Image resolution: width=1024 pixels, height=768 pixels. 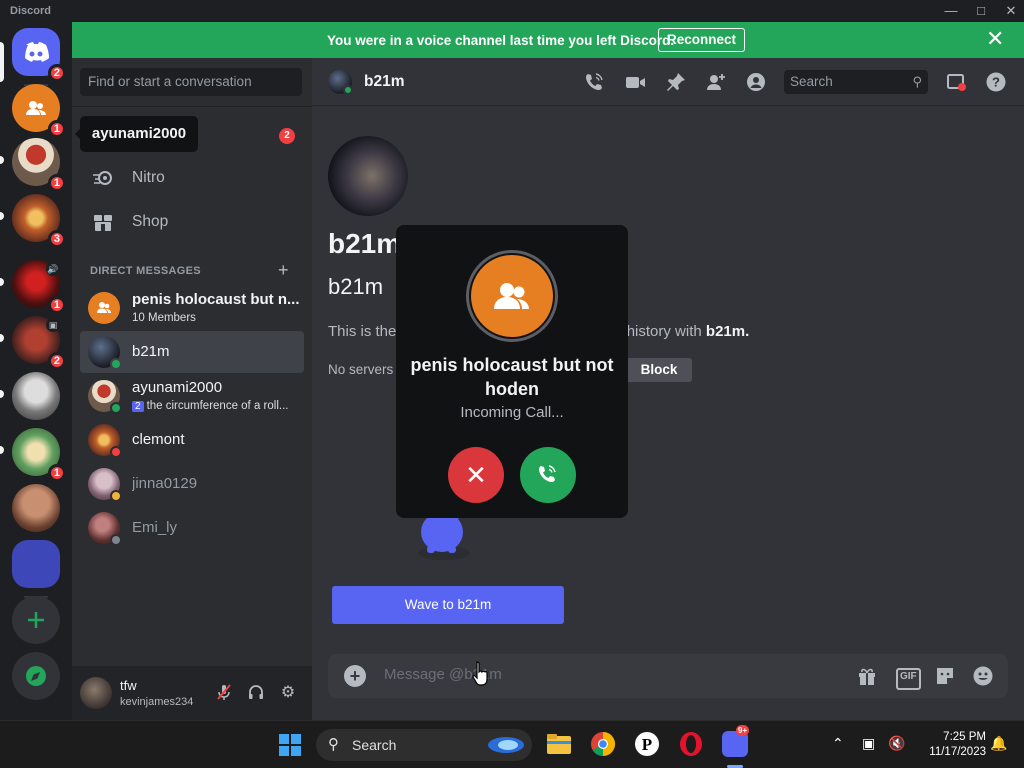 What do you see at coordinates (96, 693) in the screenshot?
I see `user-avatar` at bounding box center [96, 693].